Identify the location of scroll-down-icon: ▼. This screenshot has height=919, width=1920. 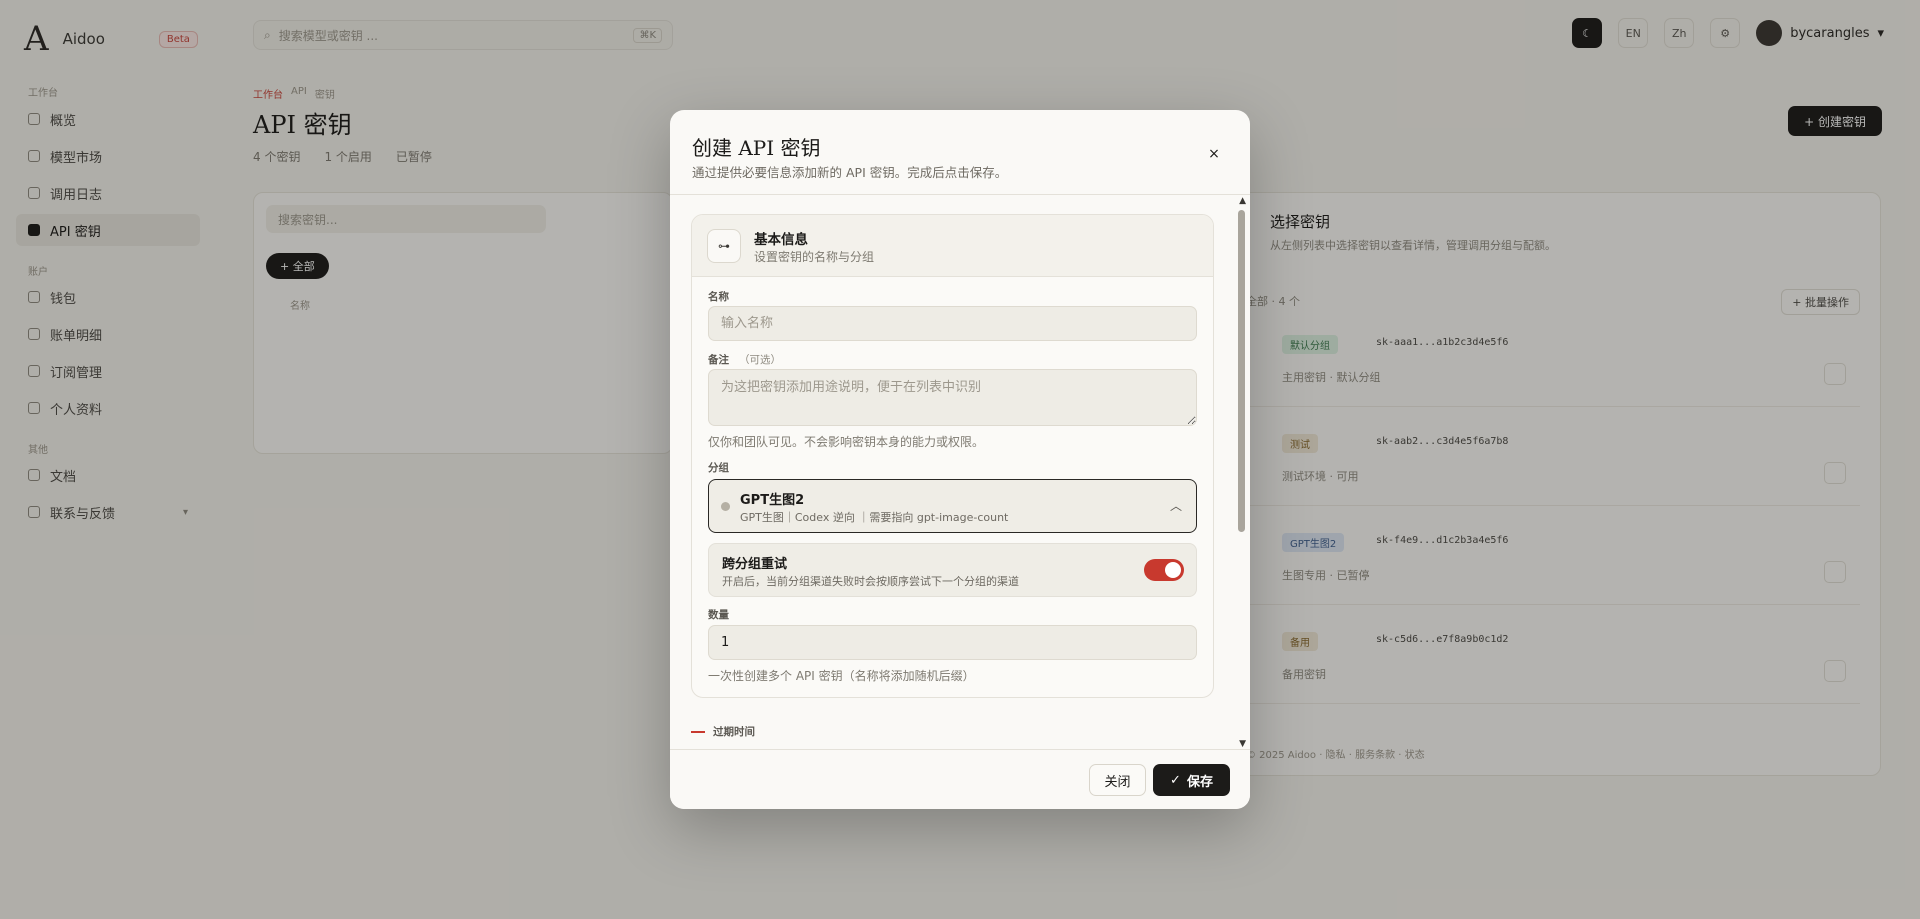
(1242, 744).